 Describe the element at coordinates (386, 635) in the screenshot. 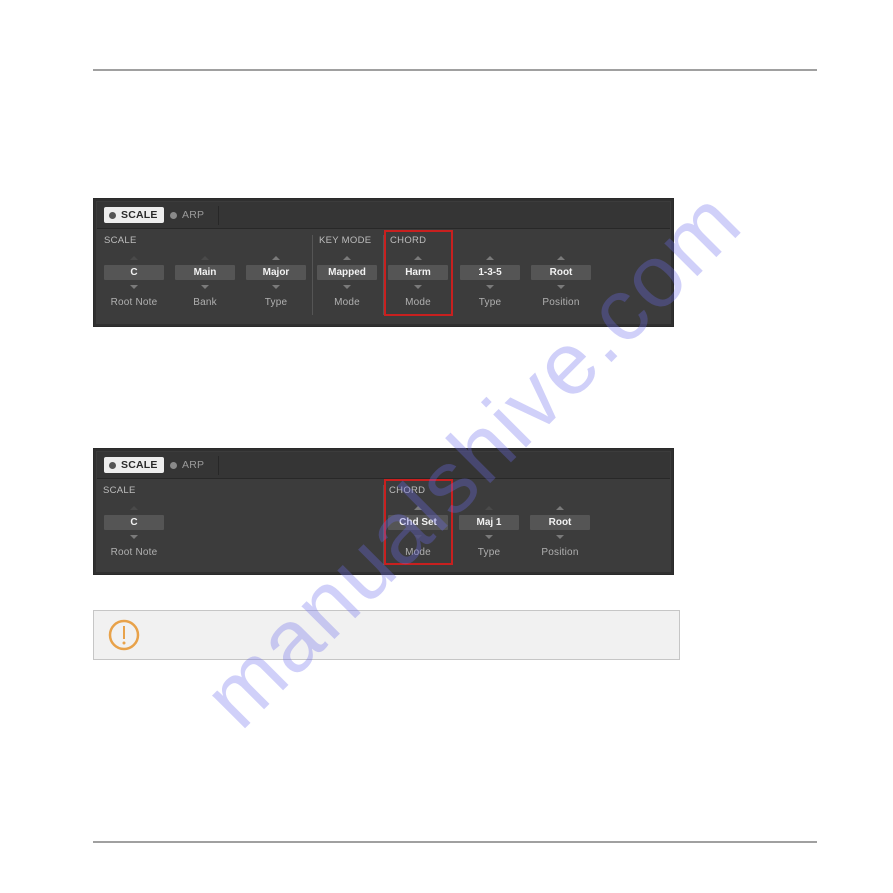

I see `warning-callout` at that location.